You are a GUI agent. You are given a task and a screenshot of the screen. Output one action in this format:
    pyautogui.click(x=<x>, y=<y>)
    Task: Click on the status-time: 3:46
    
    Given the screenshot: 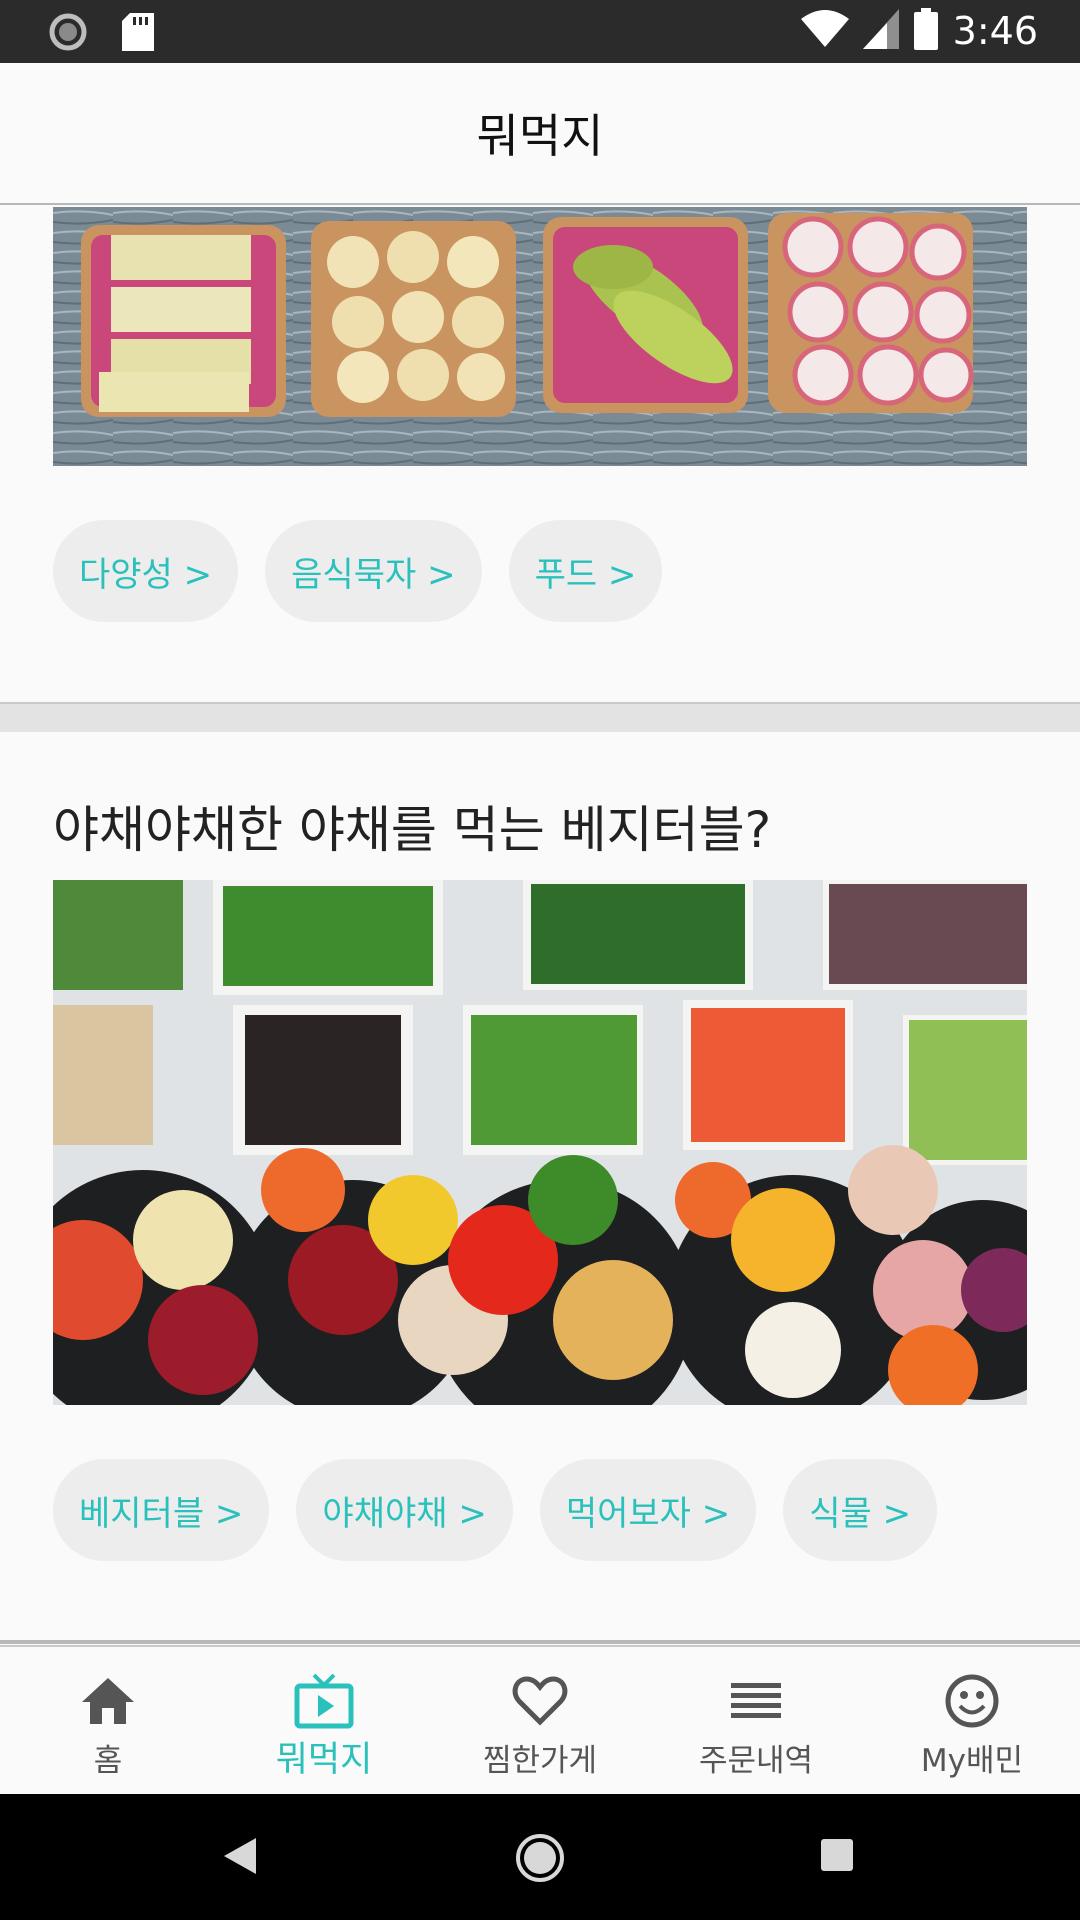 What is the action you would take?
    pyautogui.click(x=995, y=31)
    